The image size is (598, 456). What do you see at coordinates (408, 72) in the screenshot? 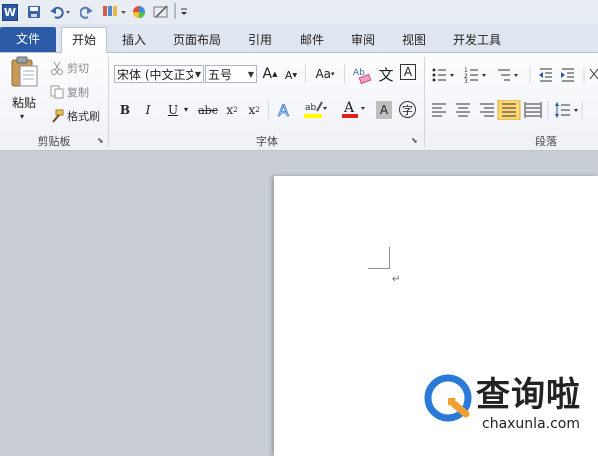
I see `character-border-button: A` at bounding box center [408, 72].